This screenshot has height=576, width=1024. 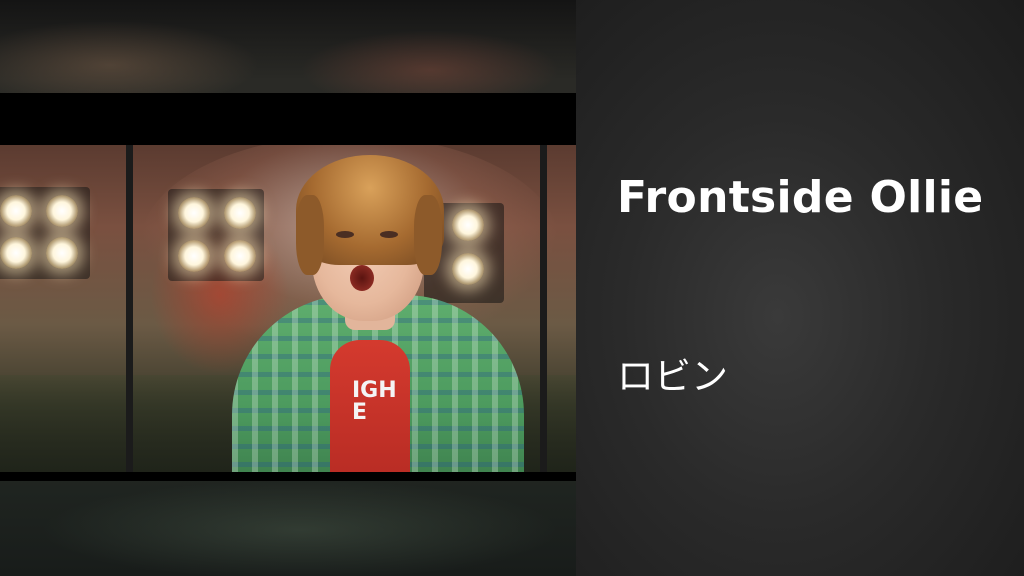 What do you see at coordinates (800, 197) in the screenshot?
I see `song-title: Frontside Ollie` at bounding box center [800, 197].